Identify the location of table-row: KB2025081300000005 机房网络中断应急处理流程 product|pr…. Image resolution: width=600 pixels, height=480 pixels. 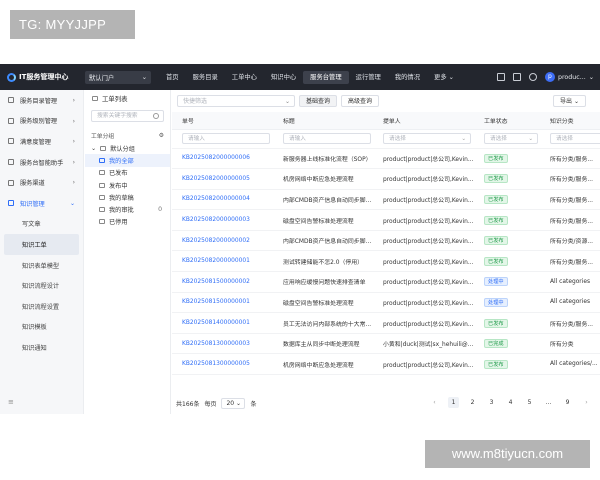
(386, 364).